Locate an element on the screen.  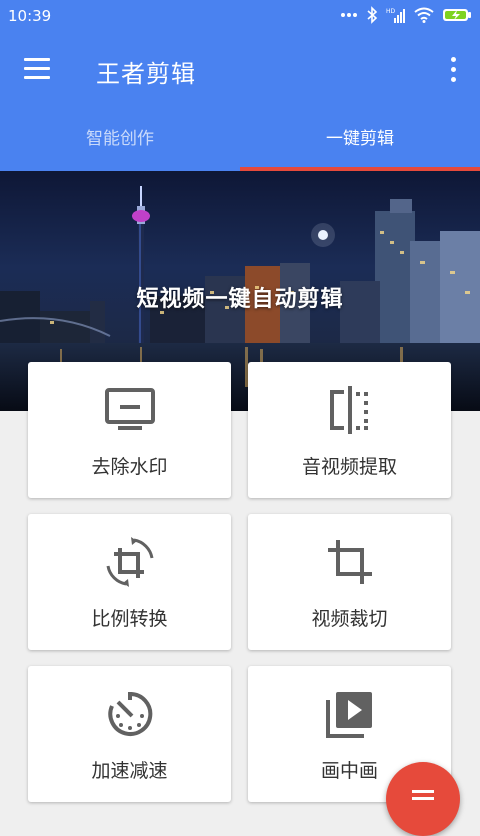
monitor-icon is located at coordinates (130, 409).